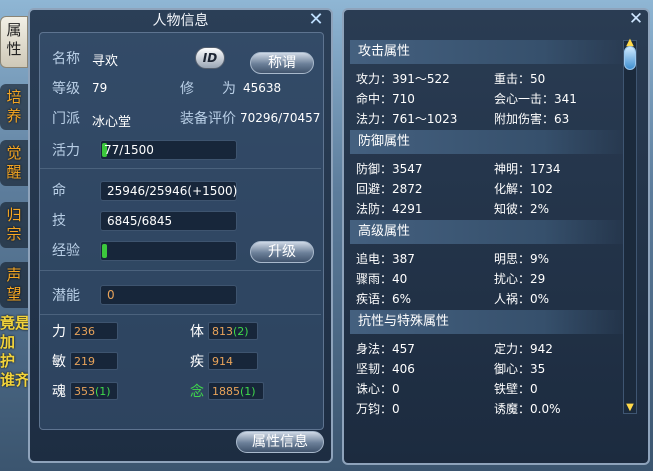  I want to click on agility-label: 敏, so click(59, 362).